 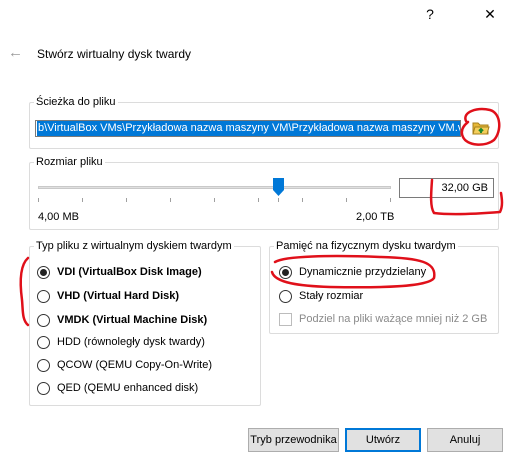 I want to click on cancel-button: Anuluj, so click(x=465, y=440).